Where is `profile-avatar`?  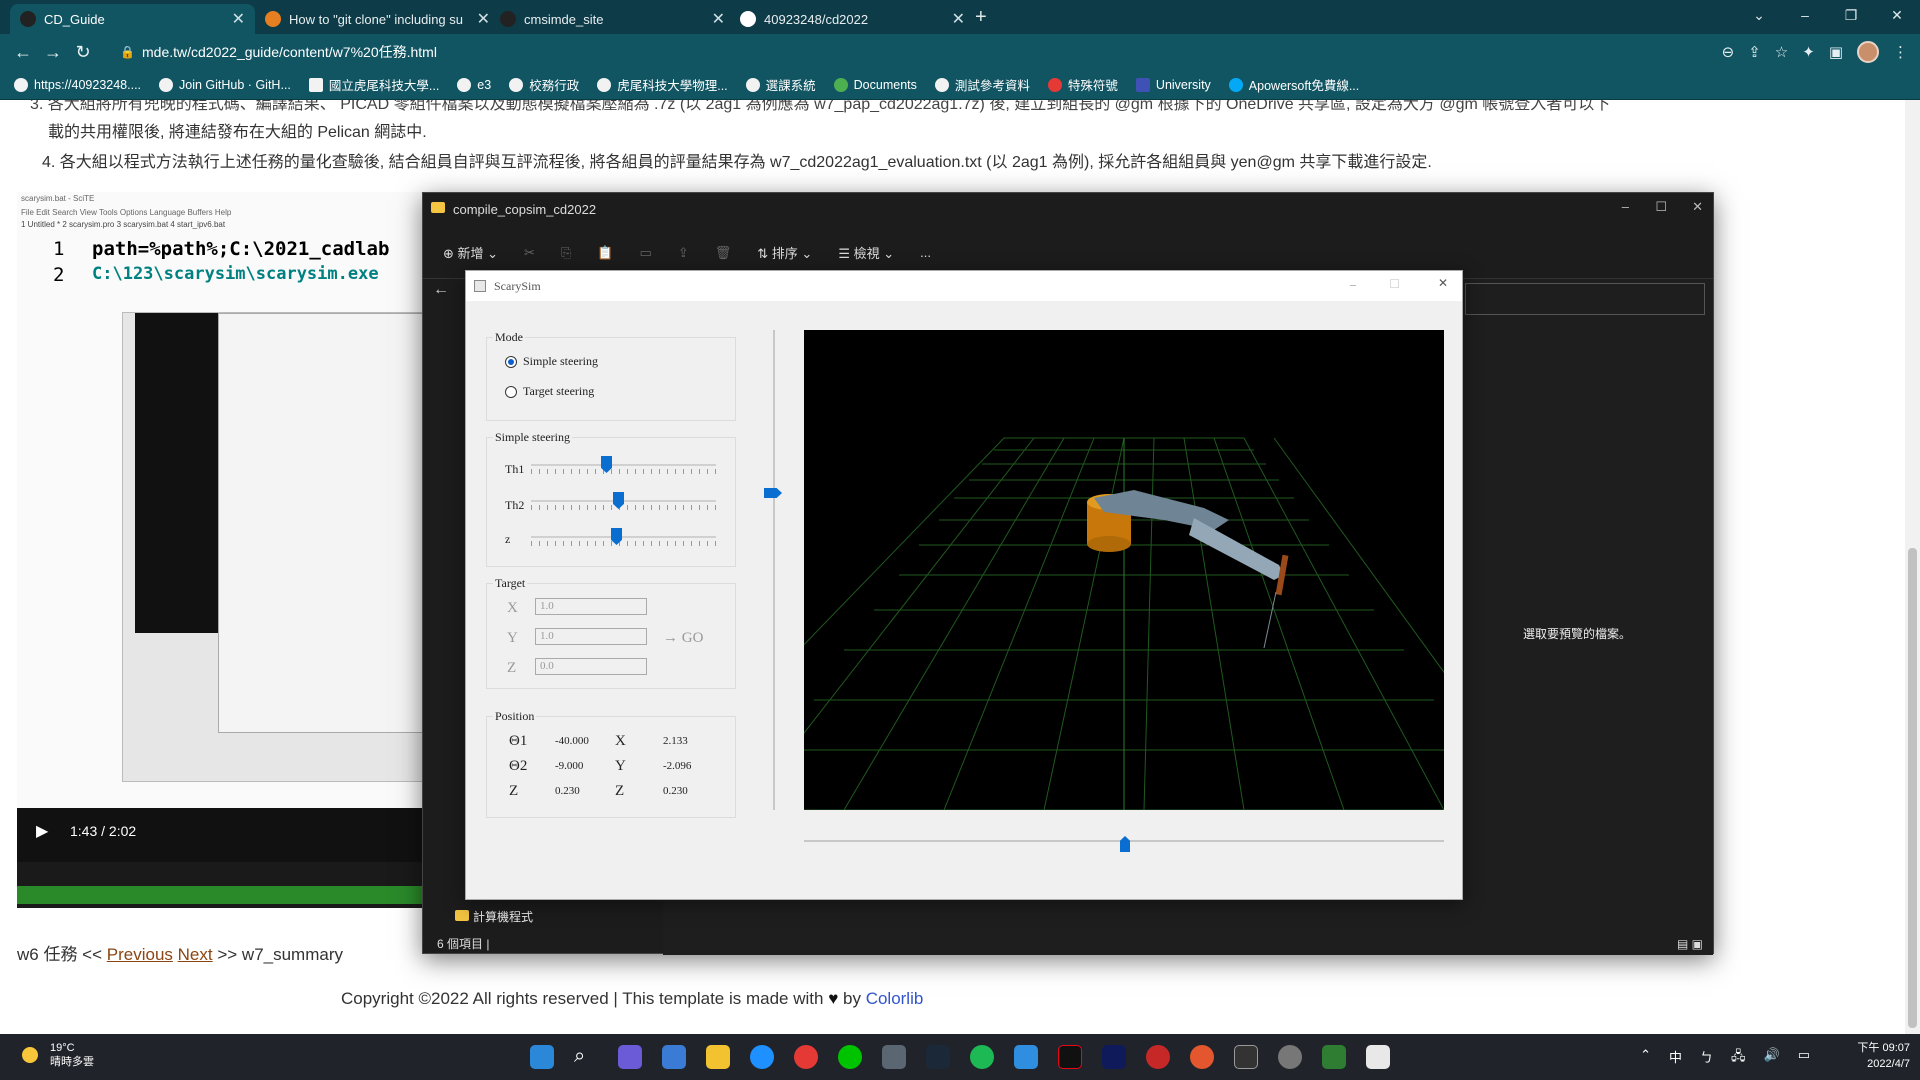 profile-avatar is located at coordinates (1868, 52).